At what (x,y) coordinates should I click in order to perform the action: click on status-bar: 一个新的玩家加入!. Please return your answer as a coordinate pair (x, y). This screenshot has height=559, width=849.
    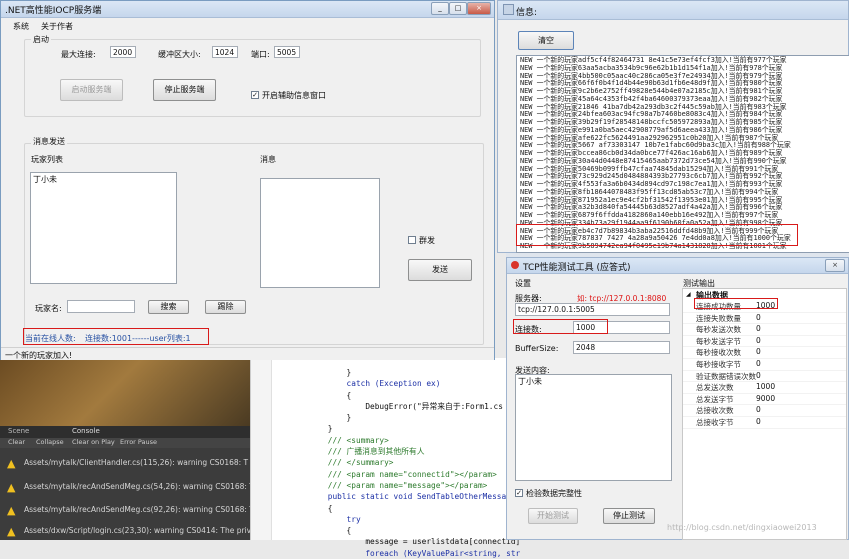
    Looking at the image, I should click on (247, 353).